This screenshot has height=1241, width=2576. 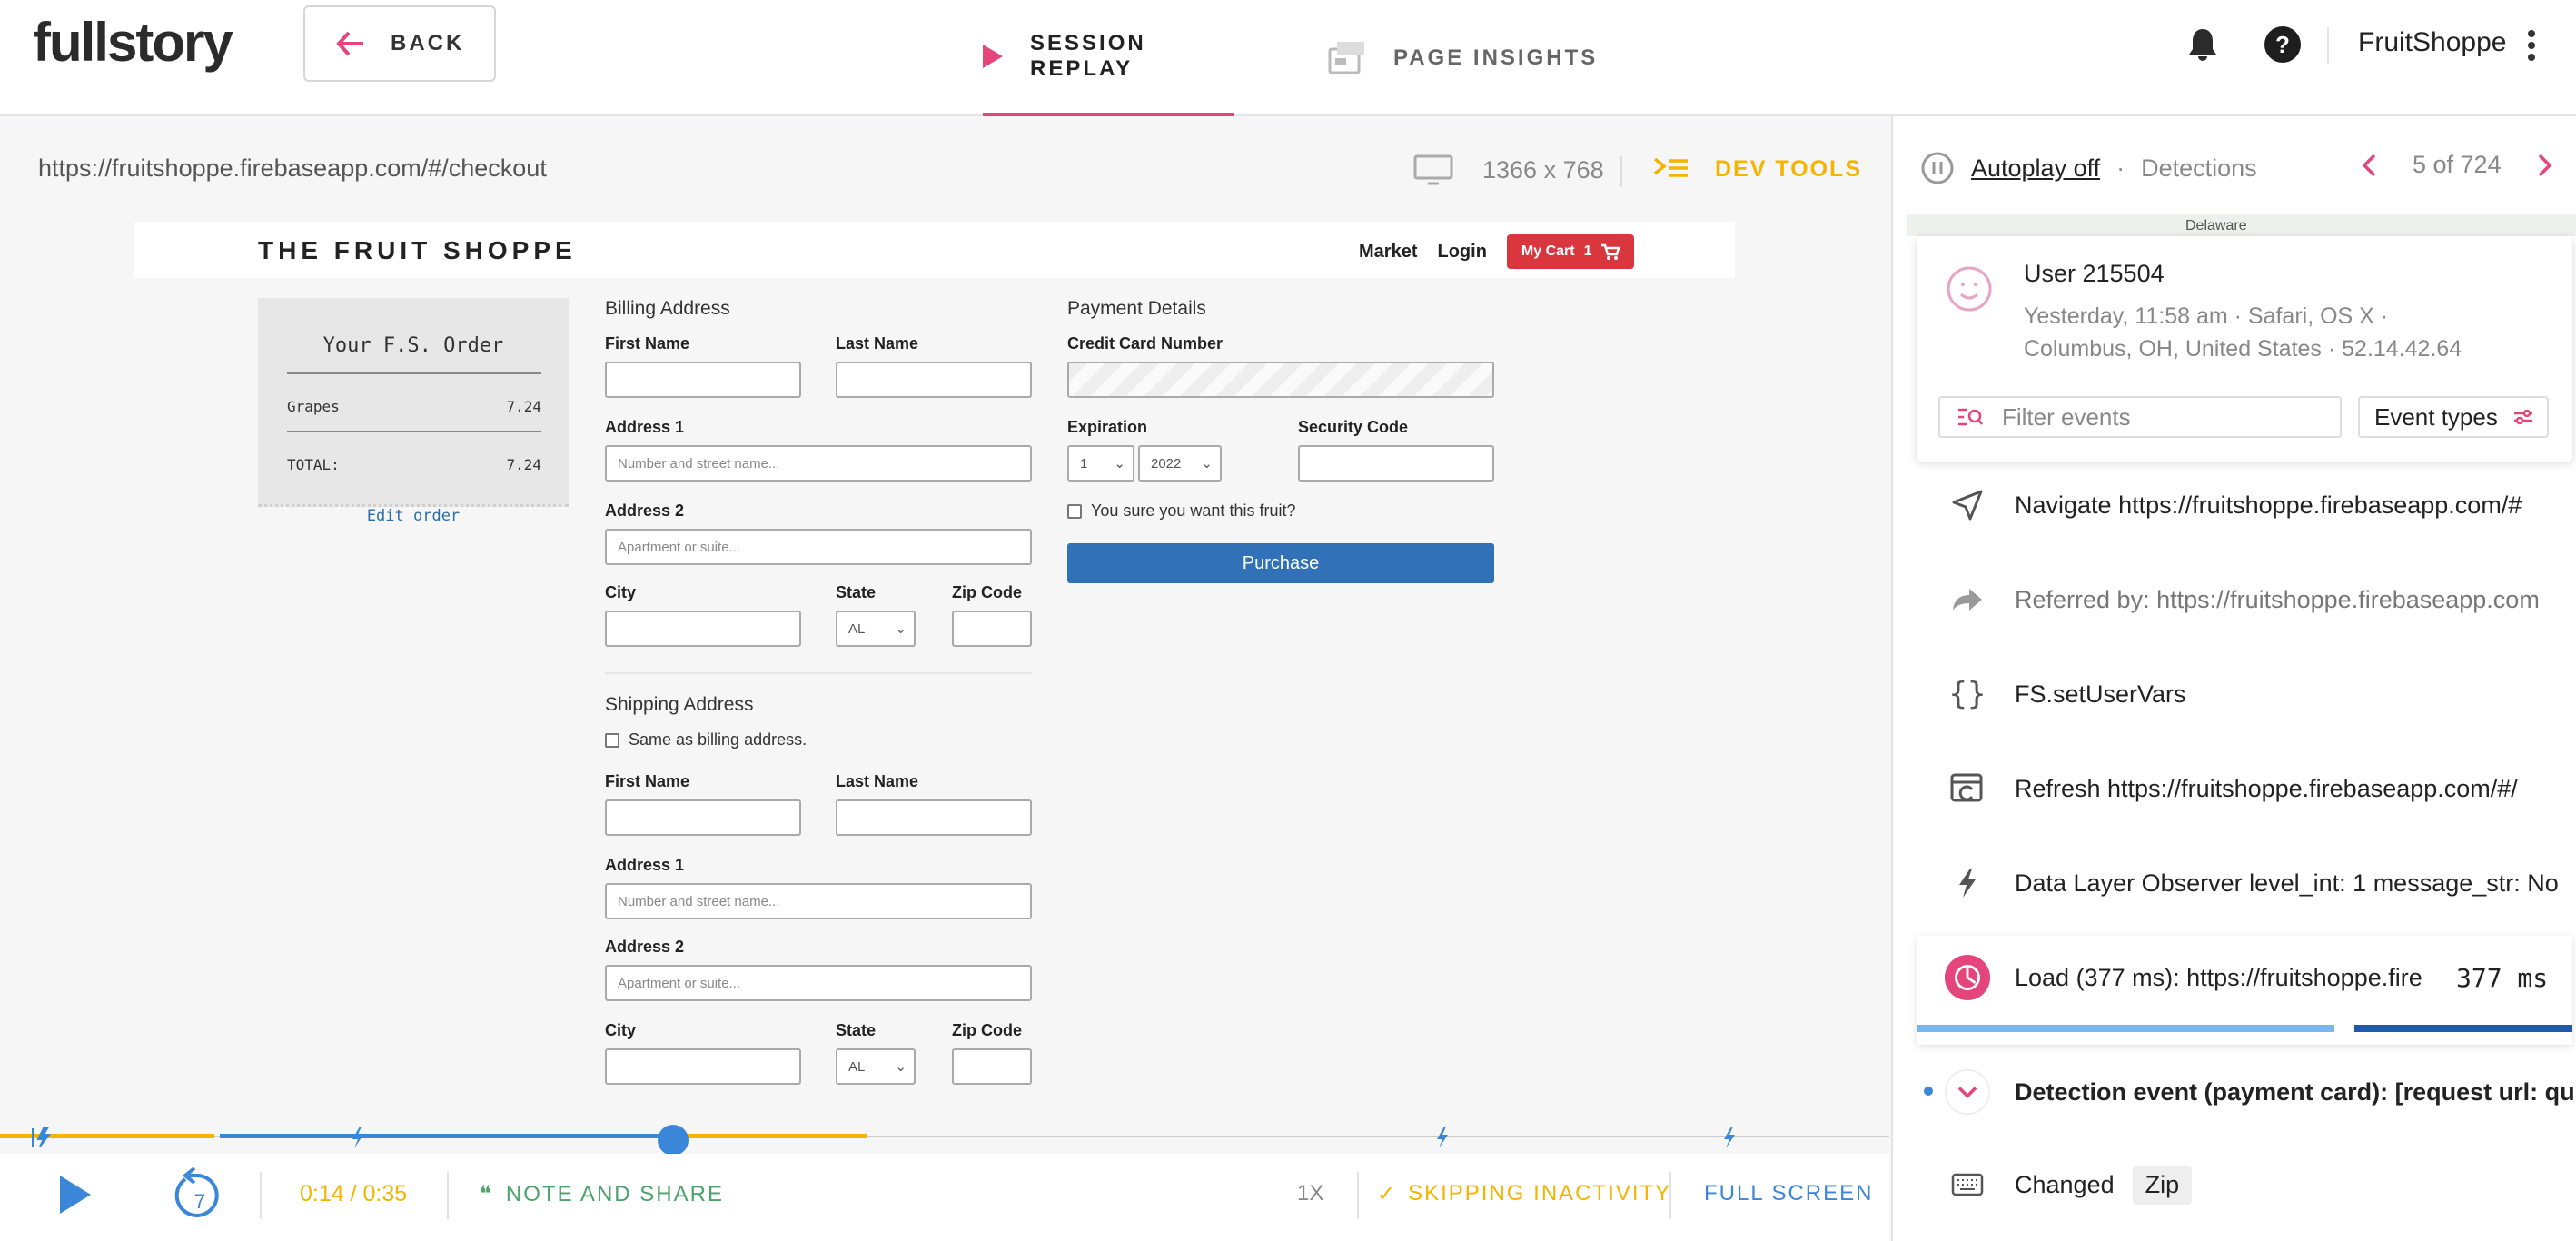 I want to click on nav-login: Login, so click(x=1461, y=252).